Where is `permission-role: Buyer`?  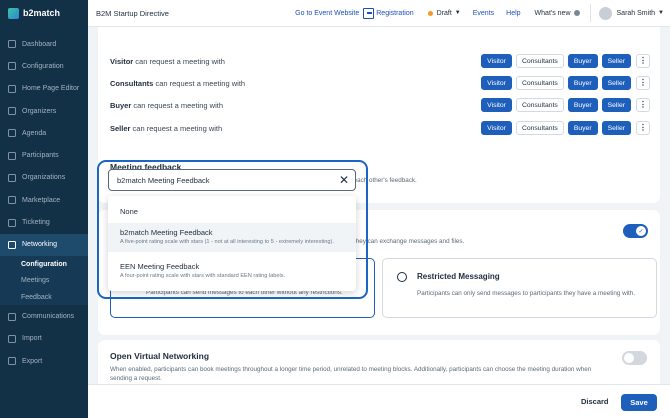 permission-role: Buyer is located at coordinates (121, 105).